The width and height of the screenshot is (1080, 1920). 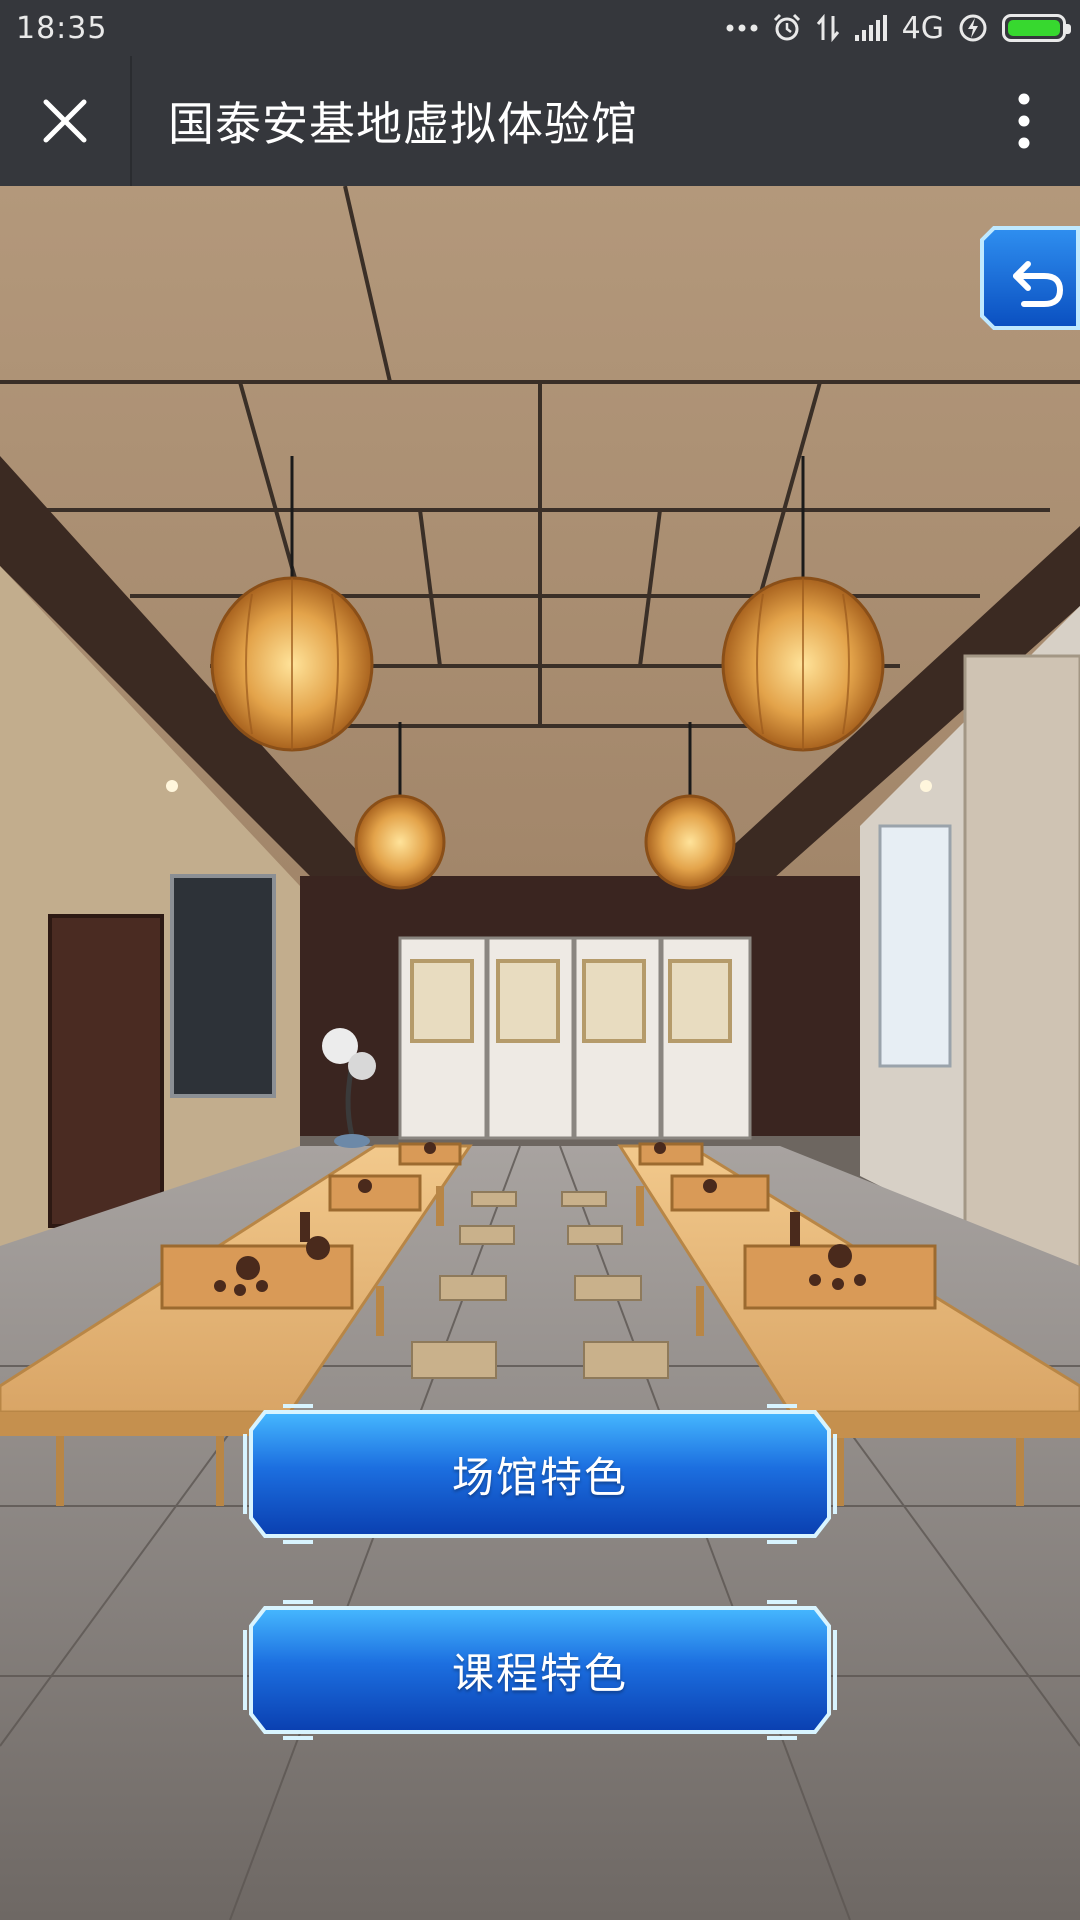 I want to click on title-bar: 国泰安基地虚拟体验馆, so click(x=540, y=121).